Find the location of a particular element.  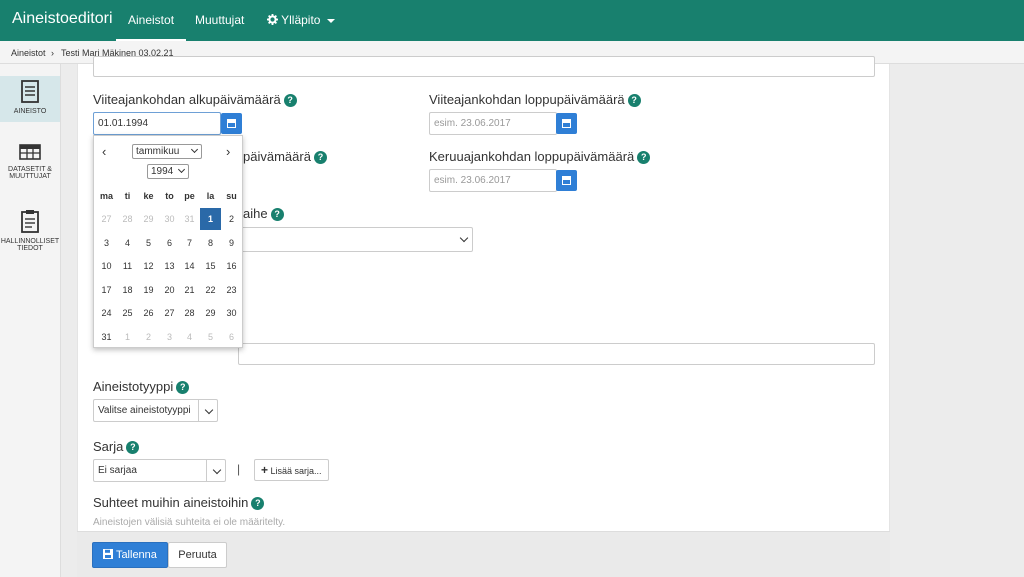

day-selected: 1 is located at coordinates (210, 219).